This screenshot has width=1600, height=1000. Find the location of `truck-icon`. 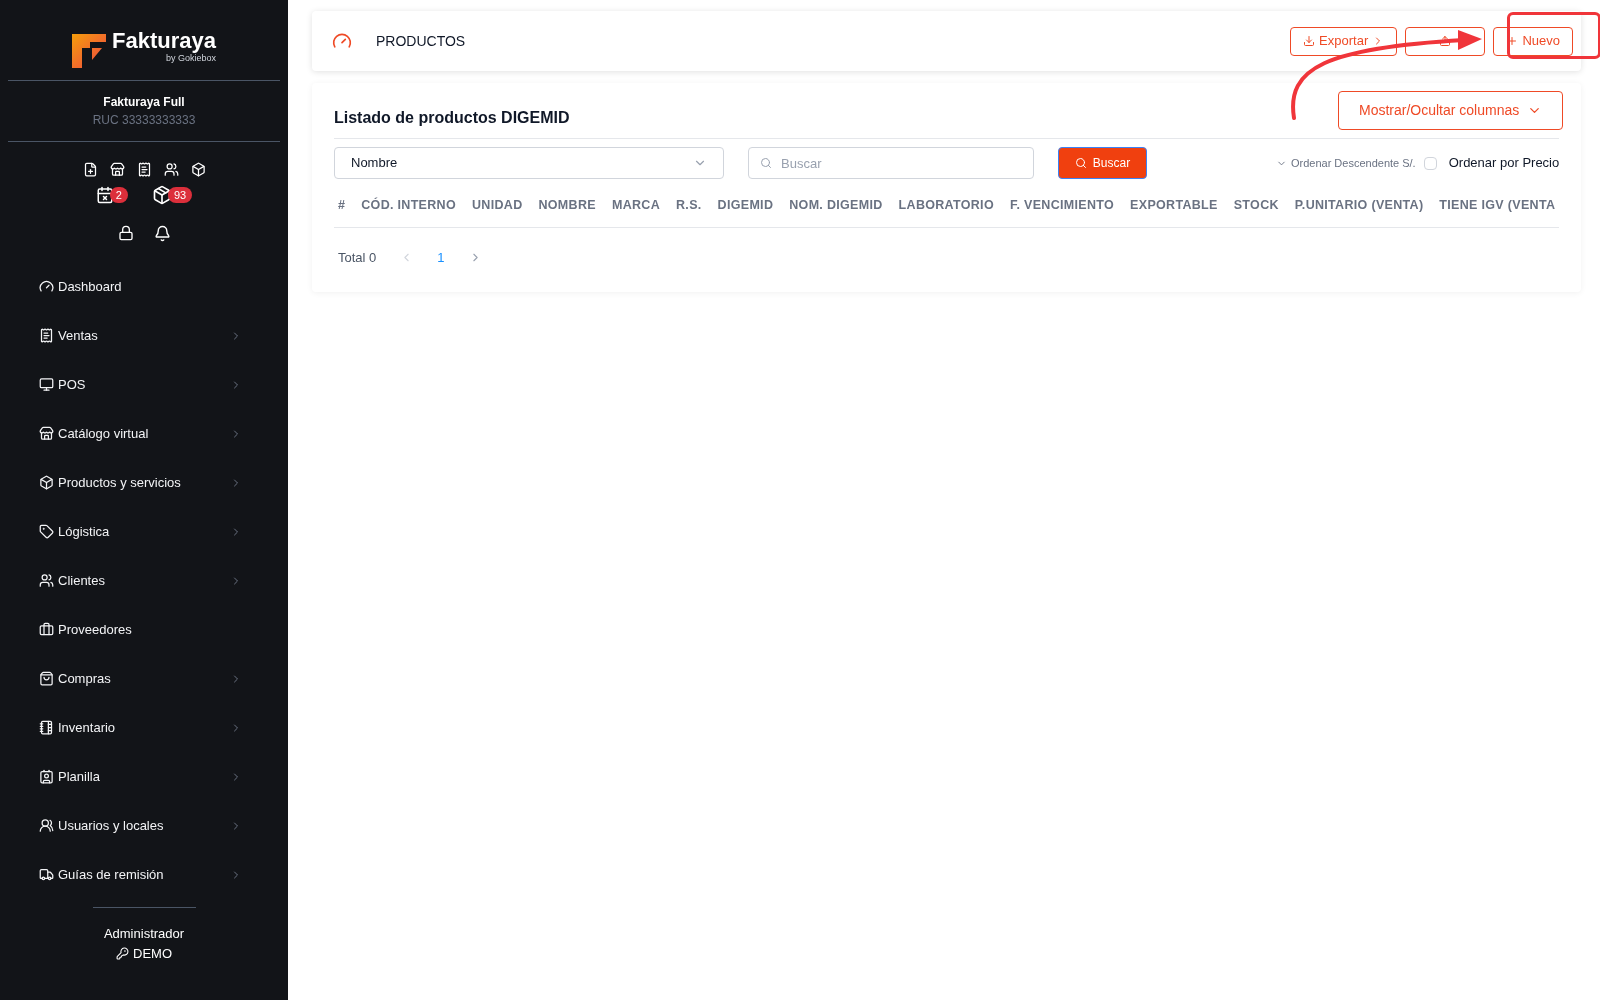

truck-icon is located at coordinates (46, 874).